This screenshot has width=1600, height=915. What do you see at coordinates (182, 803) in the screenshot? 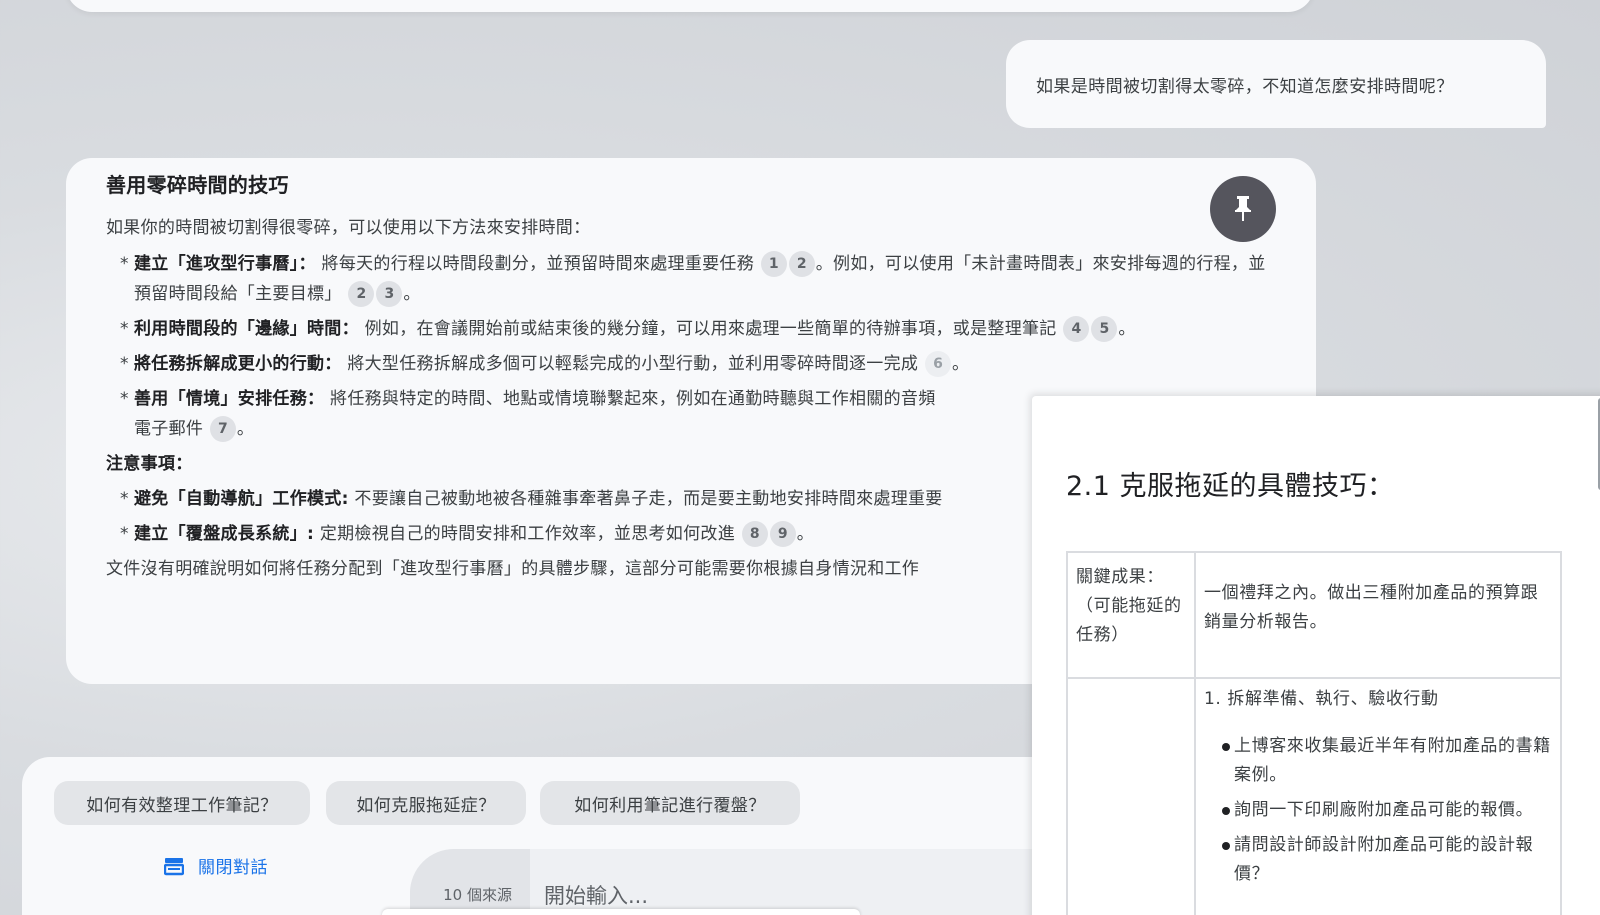
I see `suggestion-chip: 如何有效整理工作筆記？` at bounding box center [182, 803].